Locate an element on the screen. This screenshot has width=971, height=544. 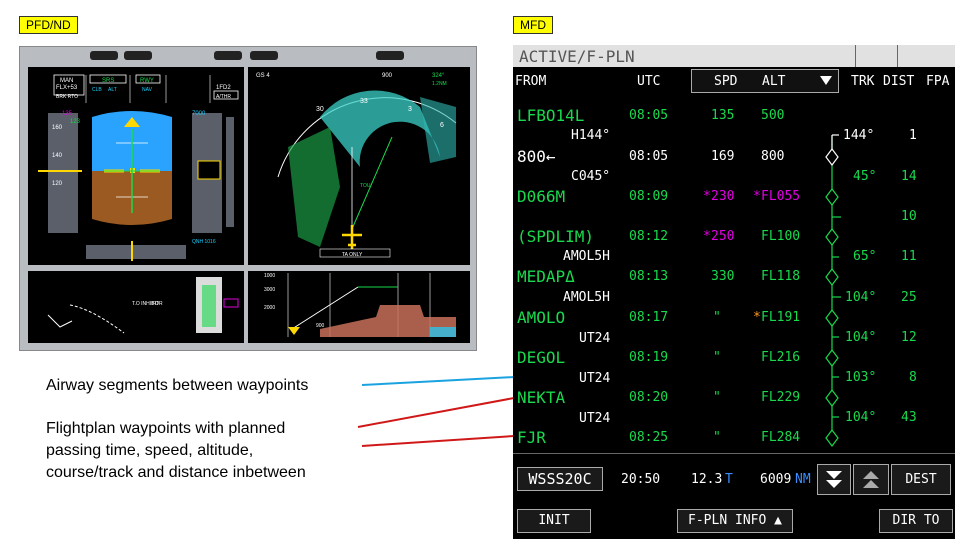
spd-123: 123 is located at coordinates (75, 122).